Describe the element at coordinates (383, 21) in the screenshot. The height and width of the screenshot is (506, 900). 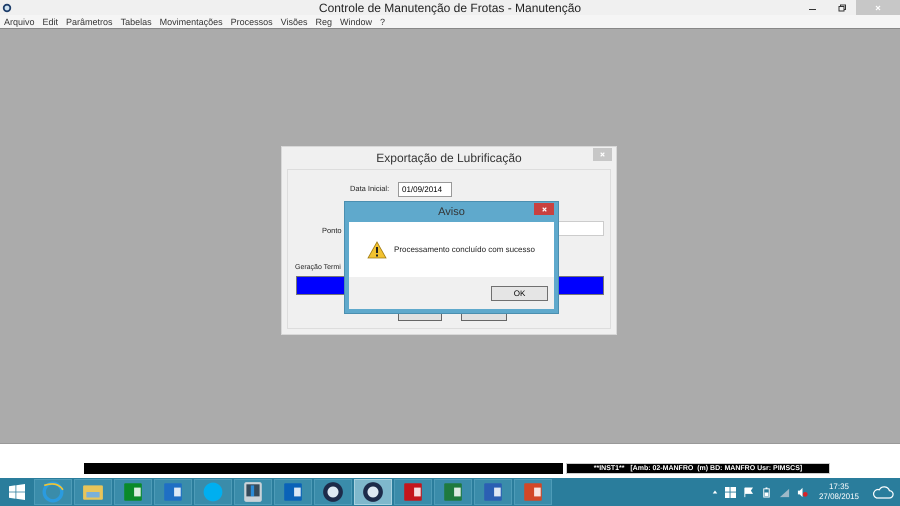
I see `menu-item: ?` at that location.